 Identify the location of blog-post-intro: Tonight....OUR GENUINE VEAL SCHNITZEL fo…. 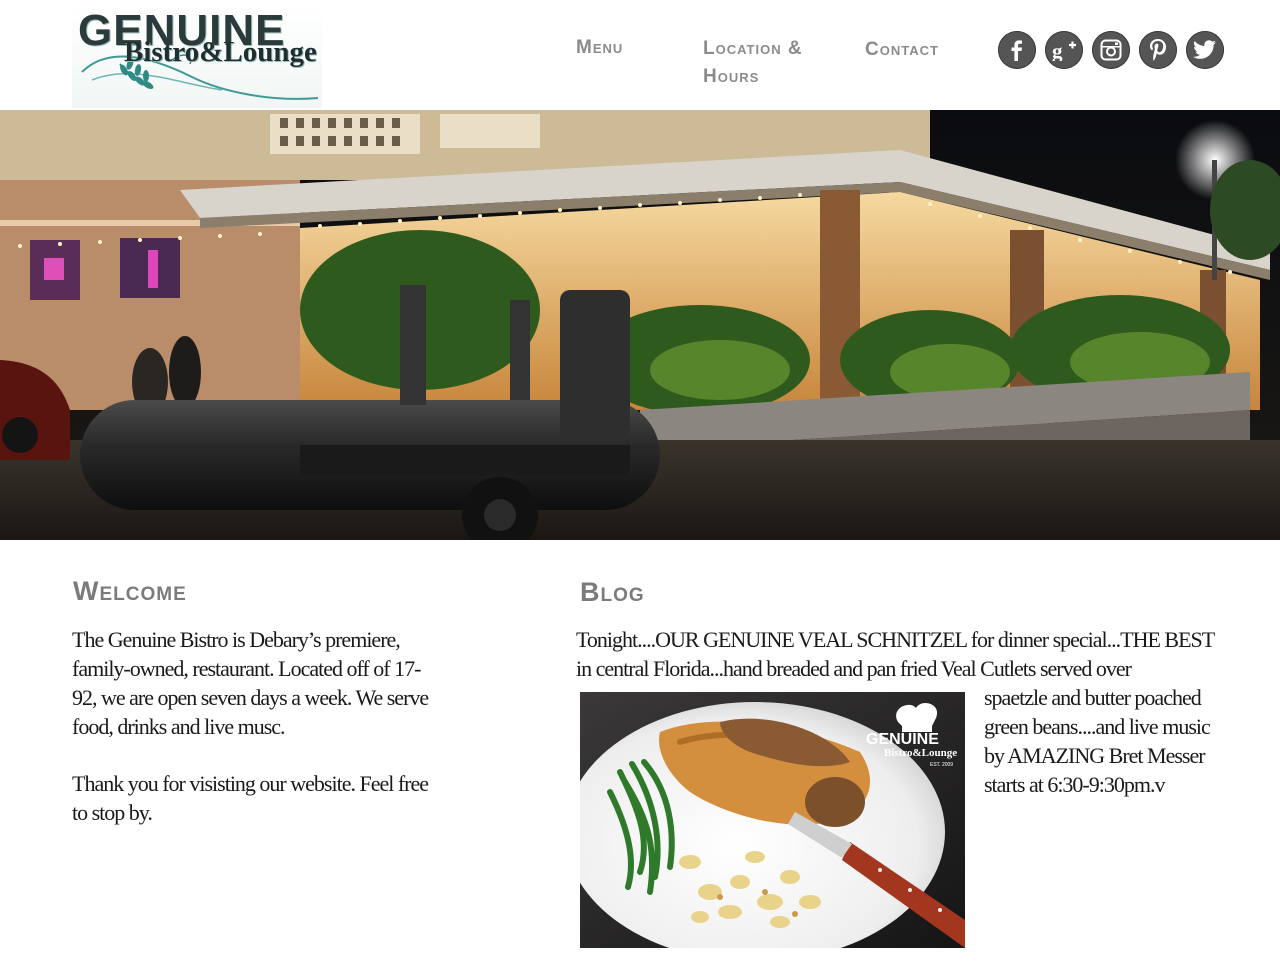
(895, 654).